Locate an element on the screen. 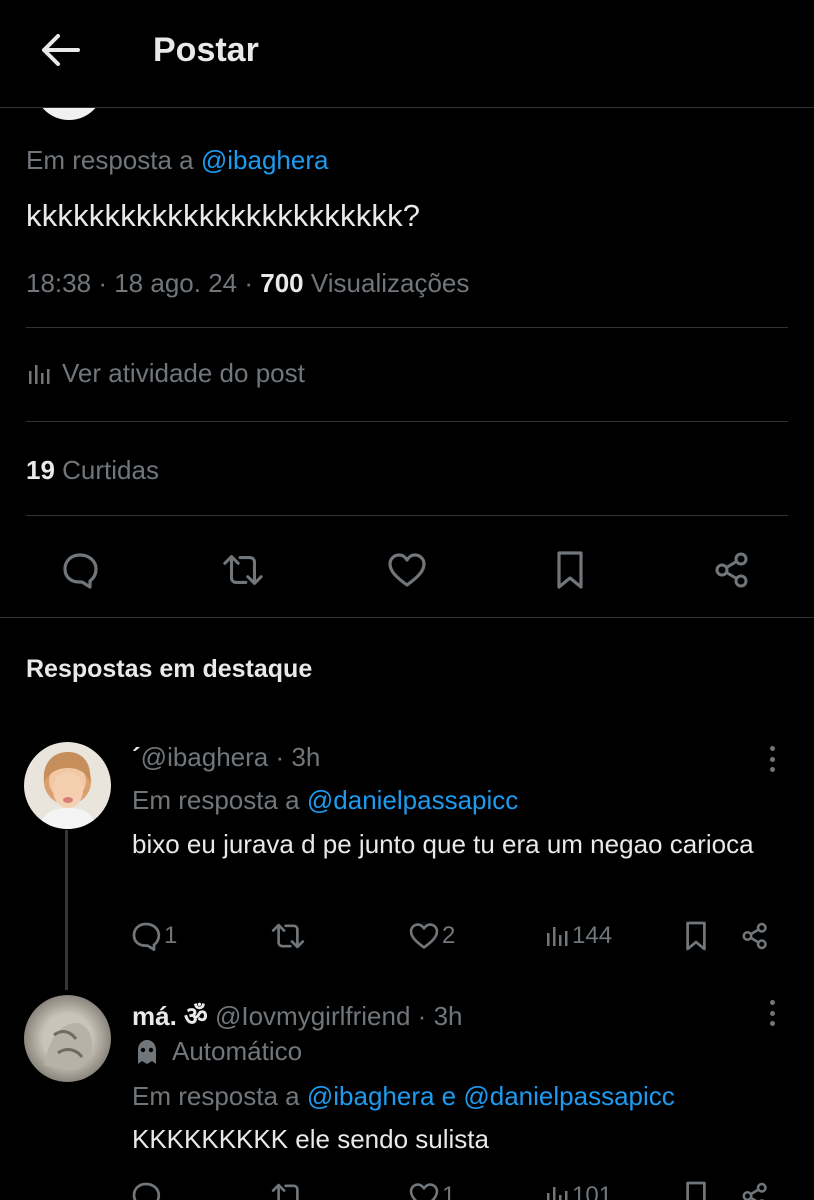  reply-handle: @Iovmygirlfriend is located at coordinates (312, 1016).